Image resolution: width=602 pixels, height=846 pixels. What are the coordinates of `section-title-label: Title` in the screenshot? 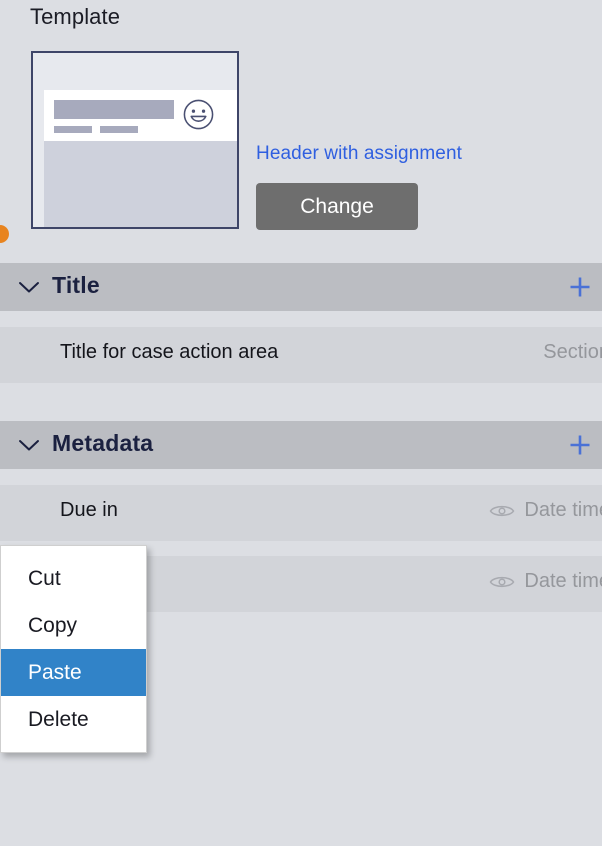 It's located at (76, 285).